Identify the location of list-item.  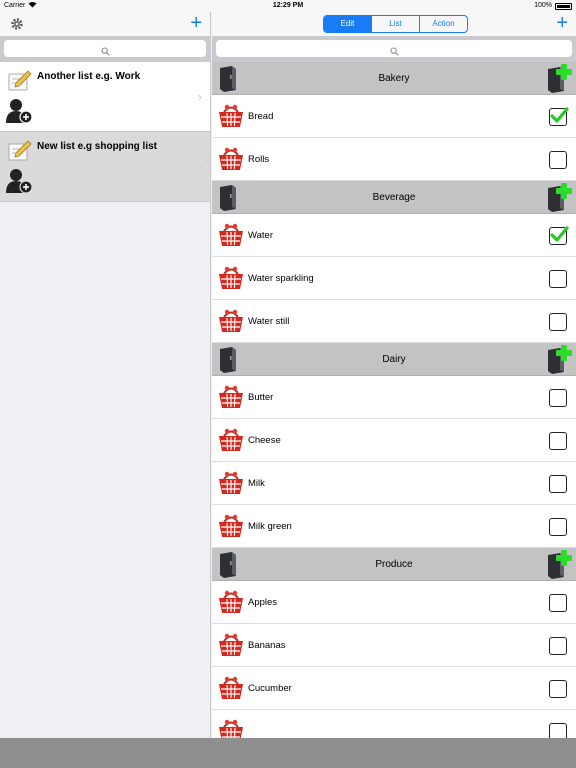
(394, 724).